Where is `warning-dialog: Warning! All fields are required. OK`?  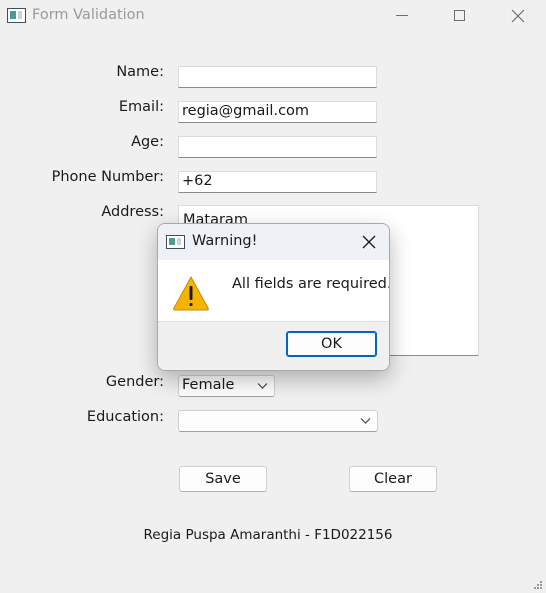 warning-dialog: Warning! All fields are required. OK is located at coordinates (273, 297).